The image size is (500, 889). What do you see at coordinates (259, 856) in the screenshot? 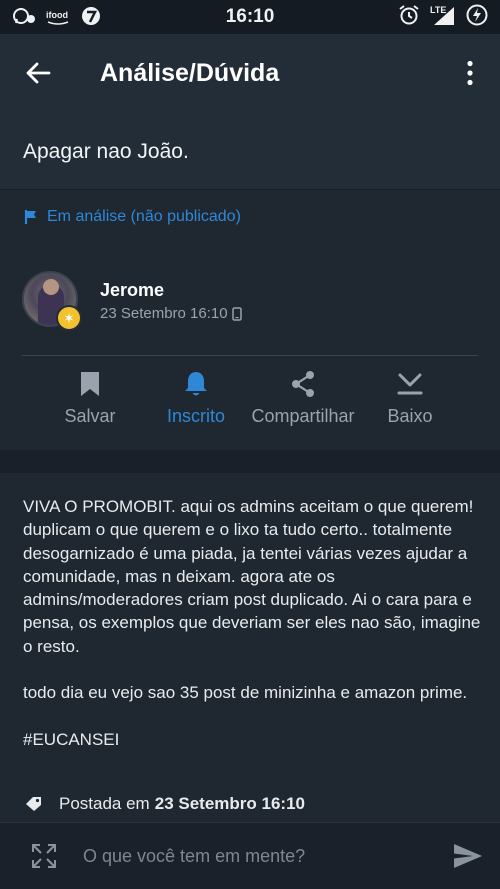
I see `comment-input` at bounding box center [259, 856].